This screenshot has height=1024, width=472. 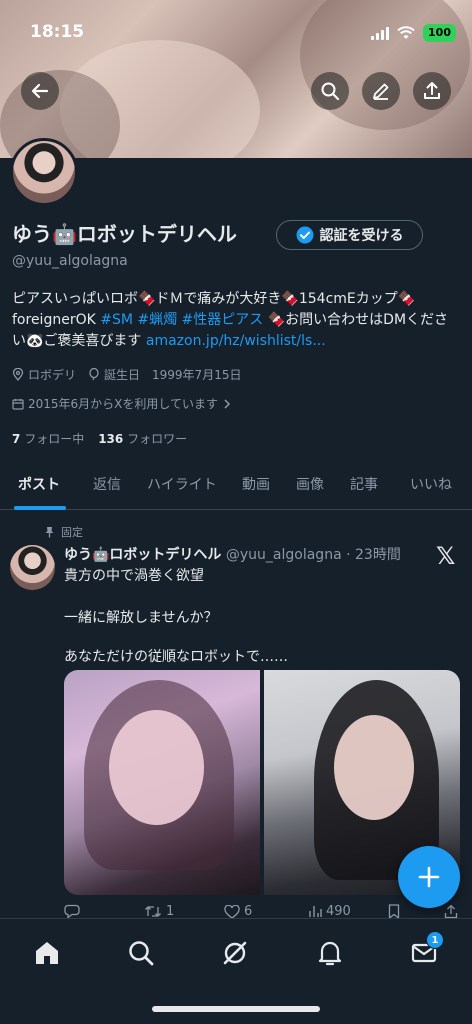 I want to click on calendar-icon, so click(x=18, y=404).